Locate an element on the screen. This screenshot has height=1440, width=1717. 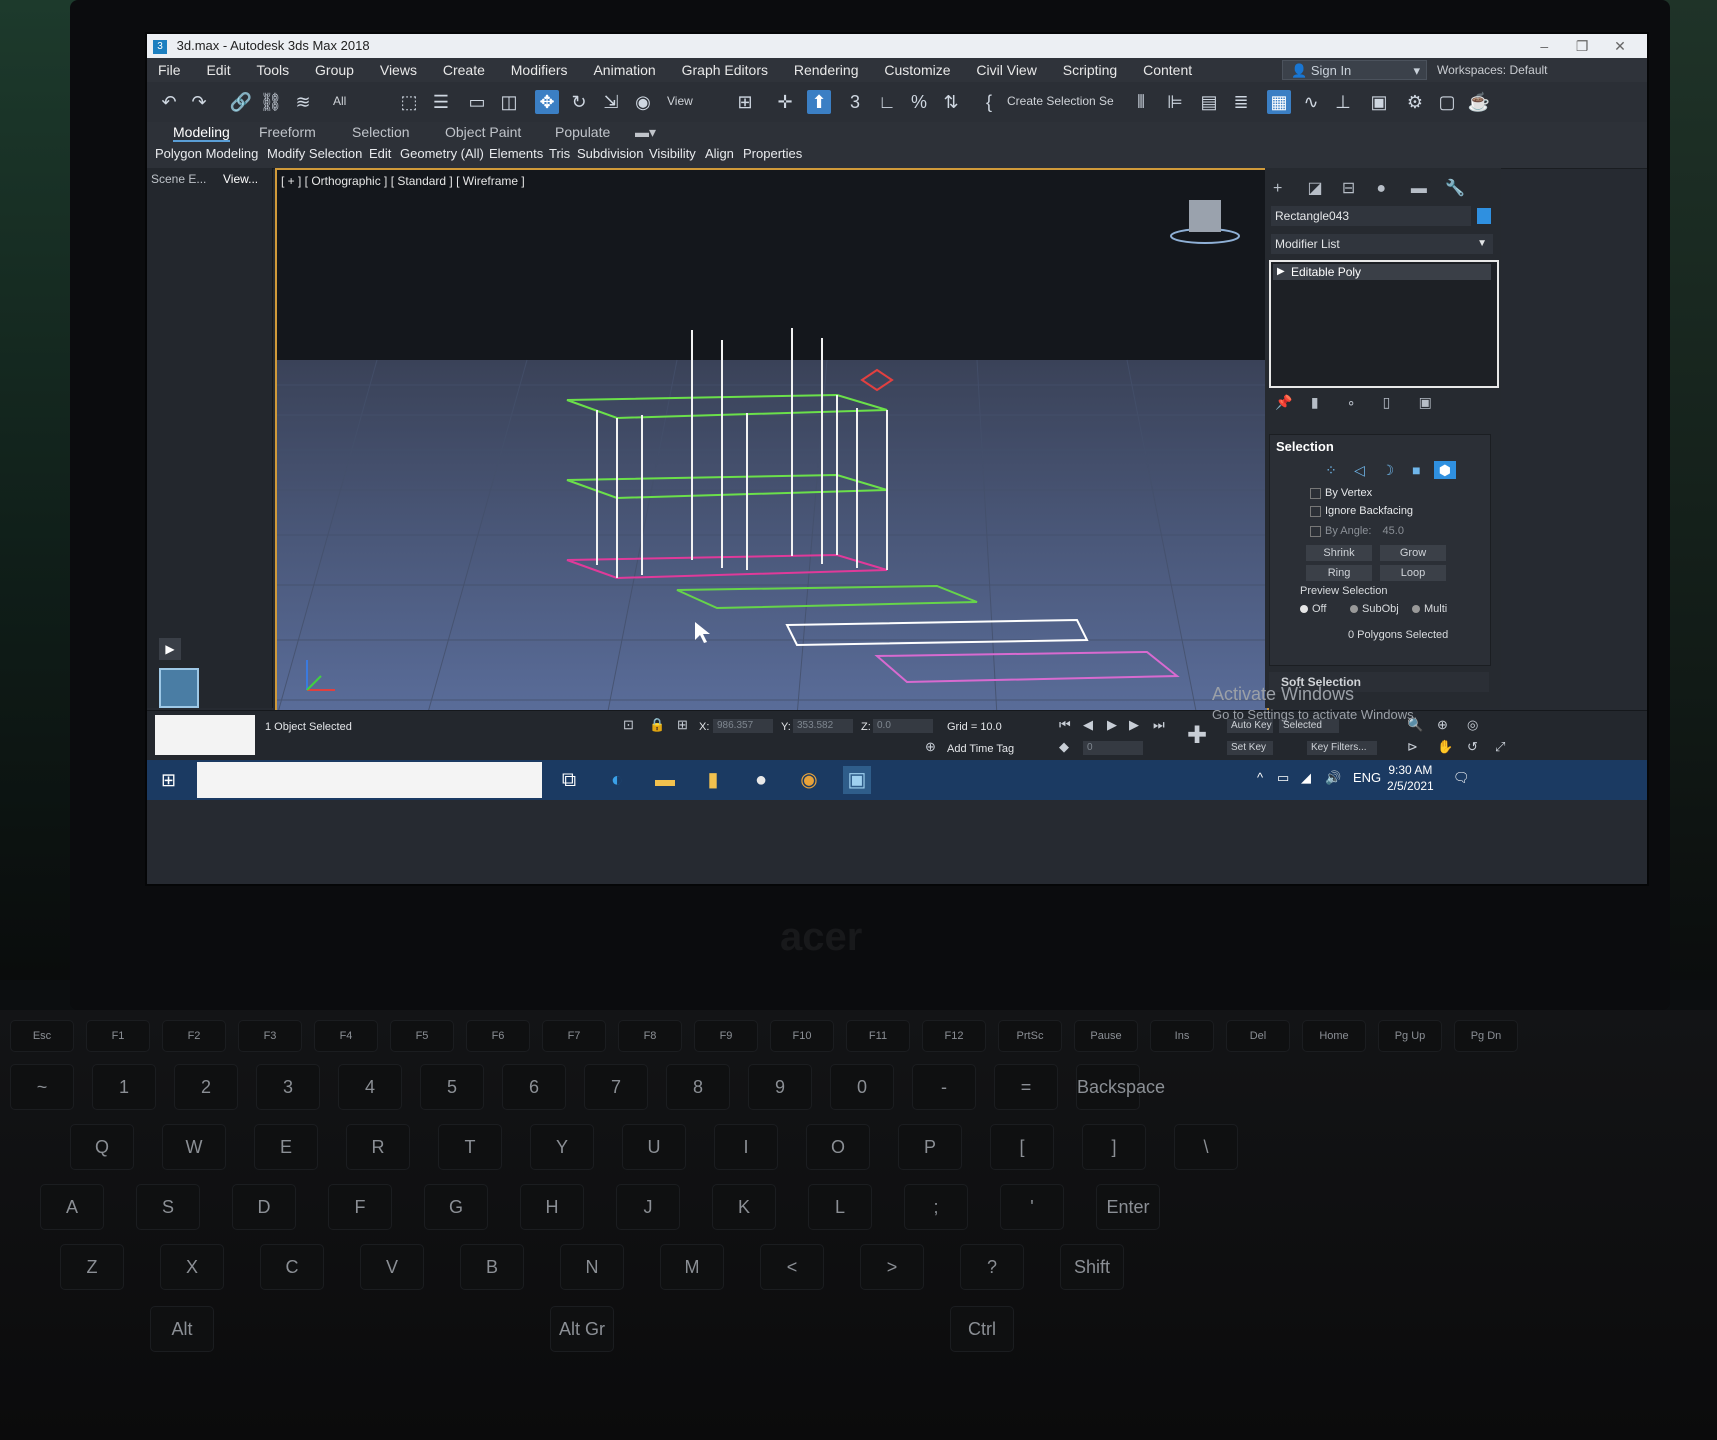
ribbon-tab-modeling: Modeling is located at coordinates (201, 133).